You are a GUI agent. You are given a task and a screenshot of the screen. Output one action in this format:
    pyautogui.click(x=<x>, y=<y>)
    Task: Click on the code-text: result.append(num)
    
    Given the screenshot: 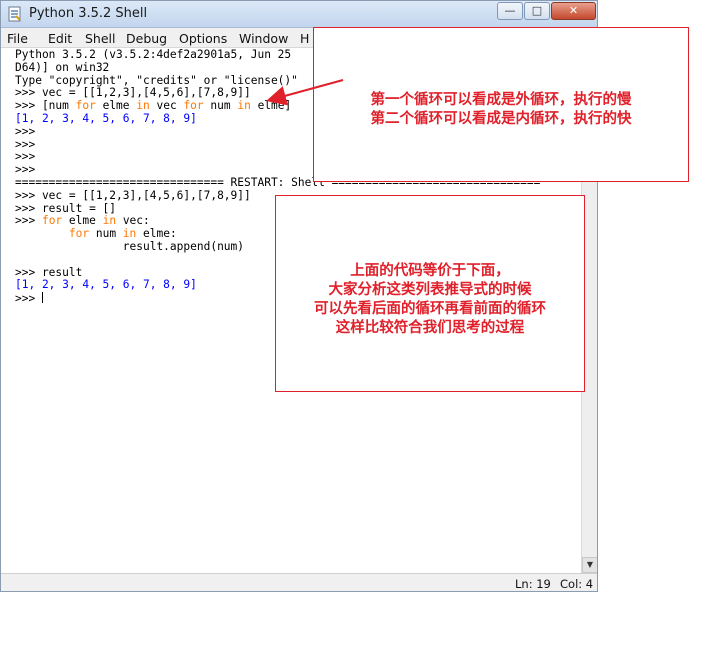 What is the action you would take?
    pyautogui.click(x=130, y=246)
    